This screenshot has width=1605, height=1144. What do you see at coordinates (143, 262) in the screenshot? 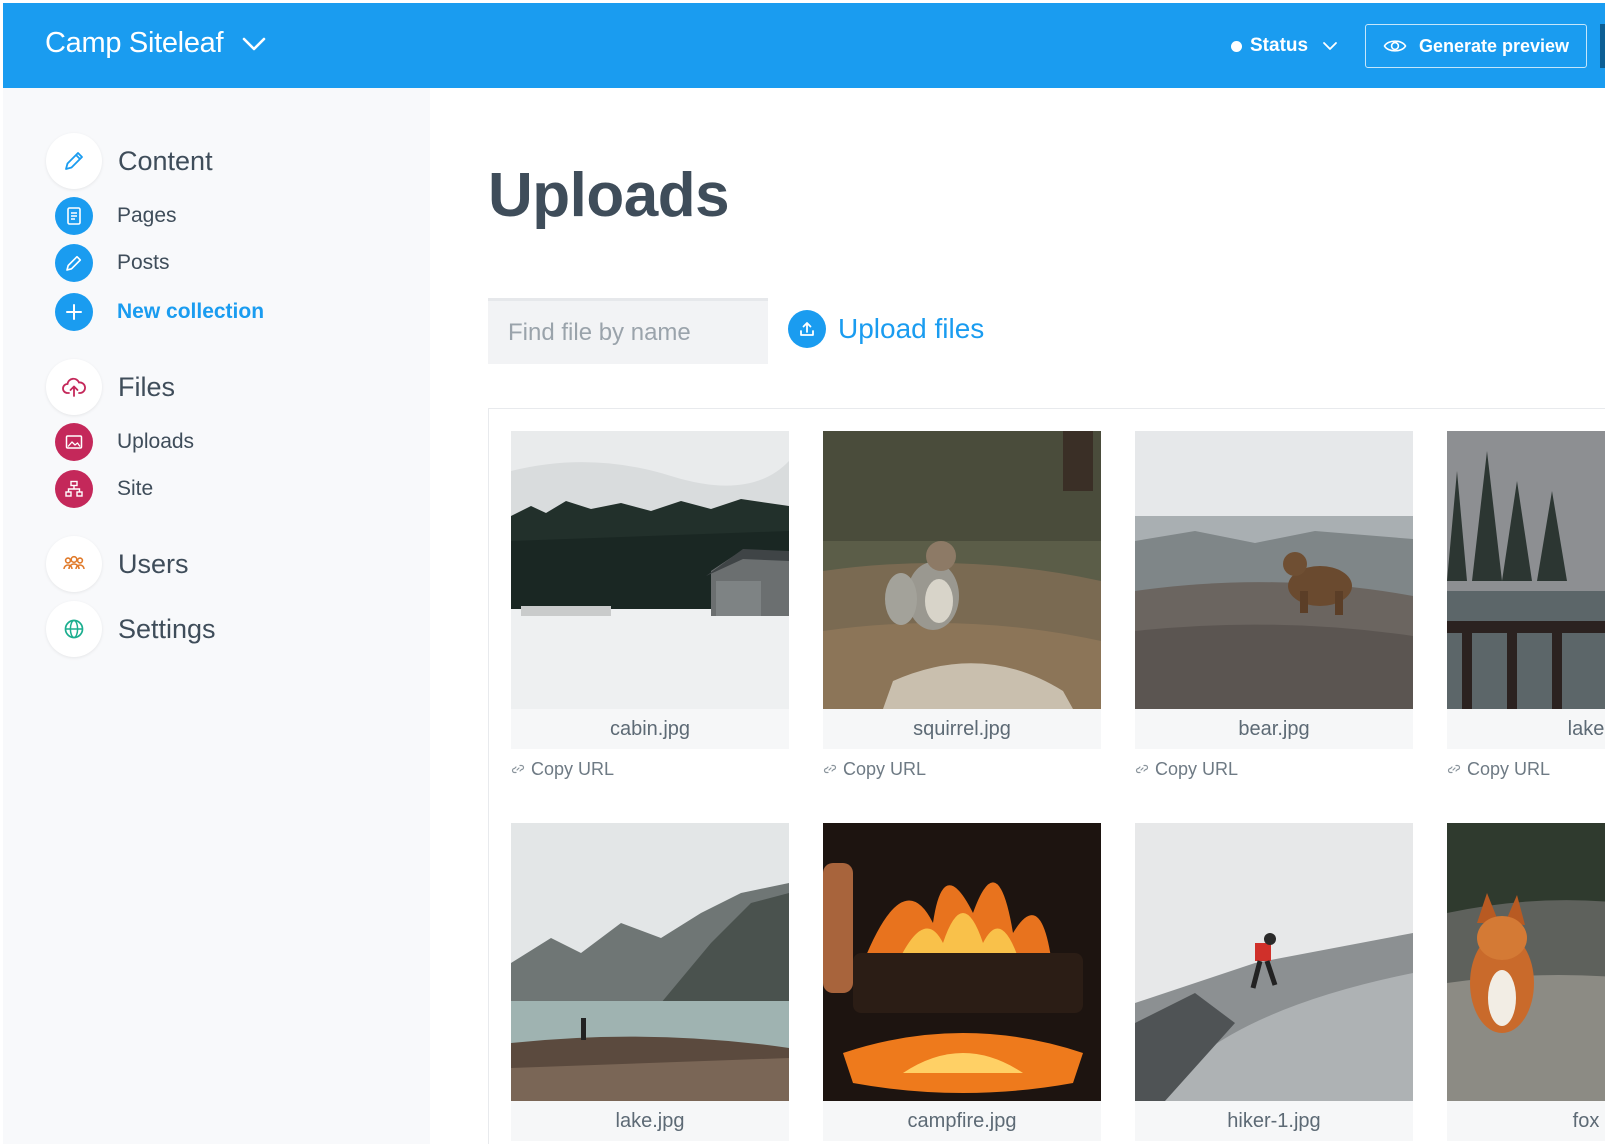
I see `sidebar-item-label: Posts` at bounding box center [143, 262].